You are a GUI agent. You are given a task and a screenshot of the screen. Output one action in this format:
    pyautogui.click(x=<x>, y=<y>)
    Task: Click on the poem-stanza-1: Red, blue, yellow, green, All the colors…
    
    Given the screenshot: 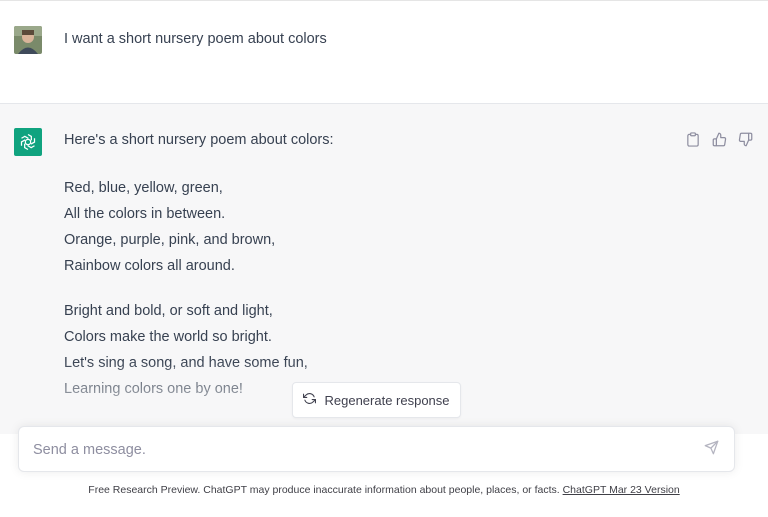 What is the action you would take?
    pyautogui.click(x=199, y=227)
    